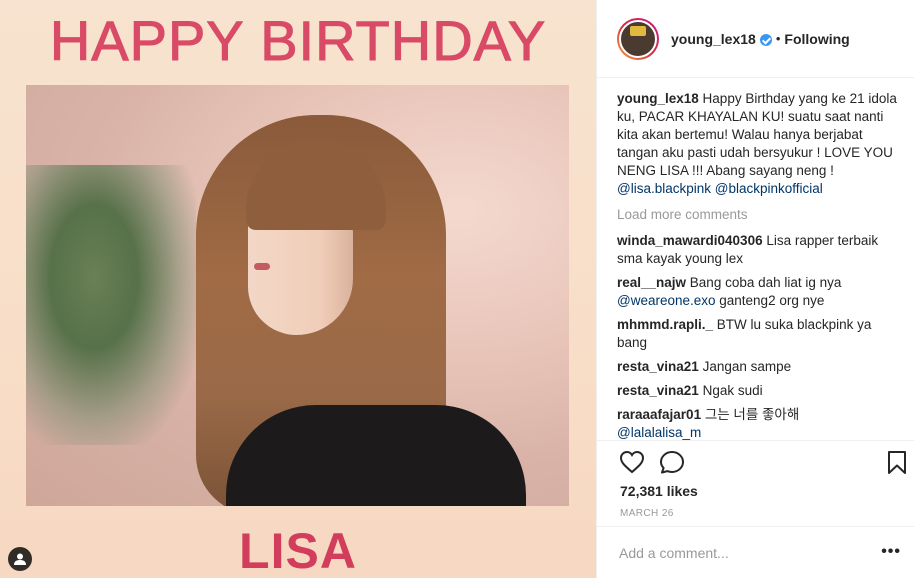 This screenshot has height=578, width=914. I want to click on caption-mention-lisa: @lisa.blackpink, so click(664, 188).